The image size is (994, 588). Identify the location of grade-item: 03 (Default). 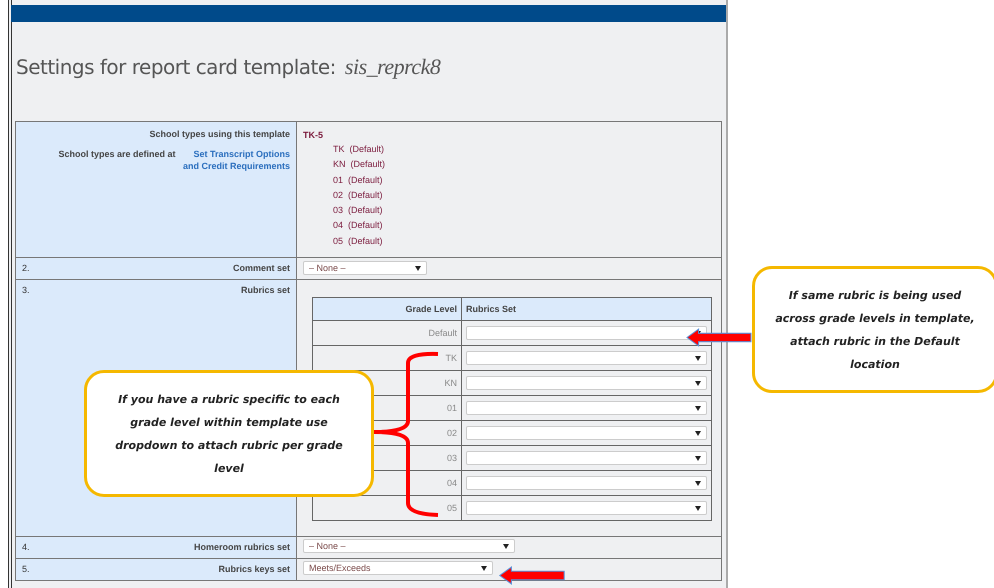
(358, 211).